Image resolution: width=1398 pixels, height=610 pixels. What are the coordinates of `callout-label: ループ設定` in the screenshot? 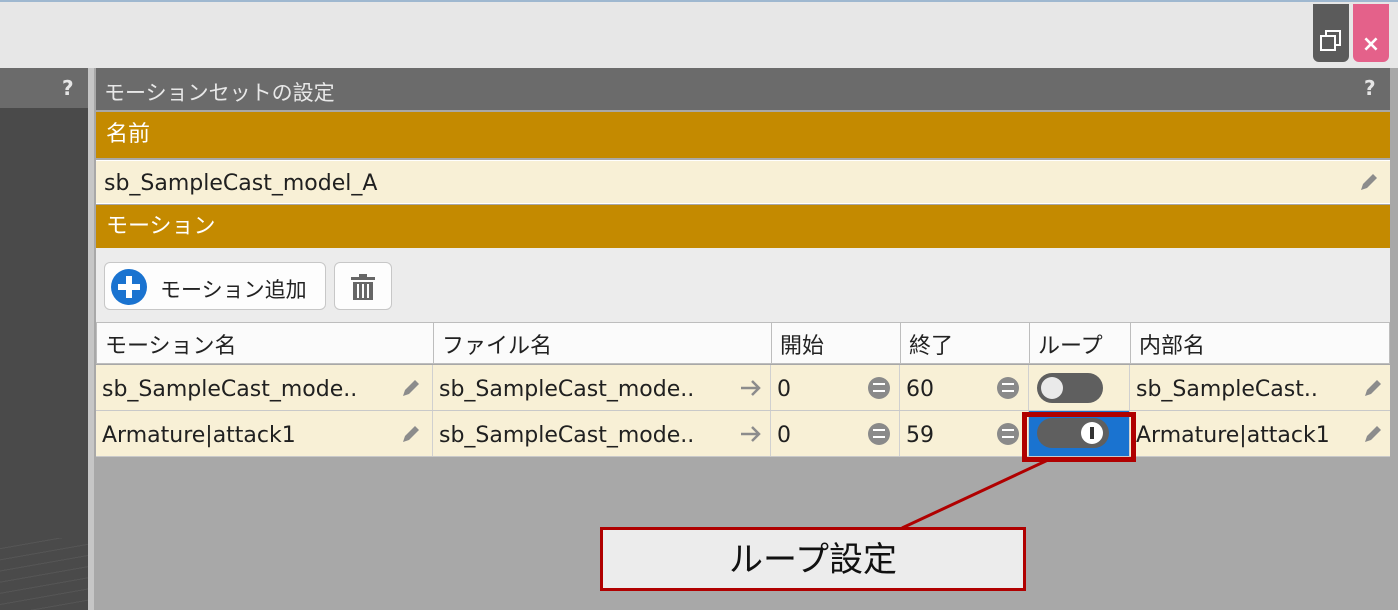 It's located at (813, 560).